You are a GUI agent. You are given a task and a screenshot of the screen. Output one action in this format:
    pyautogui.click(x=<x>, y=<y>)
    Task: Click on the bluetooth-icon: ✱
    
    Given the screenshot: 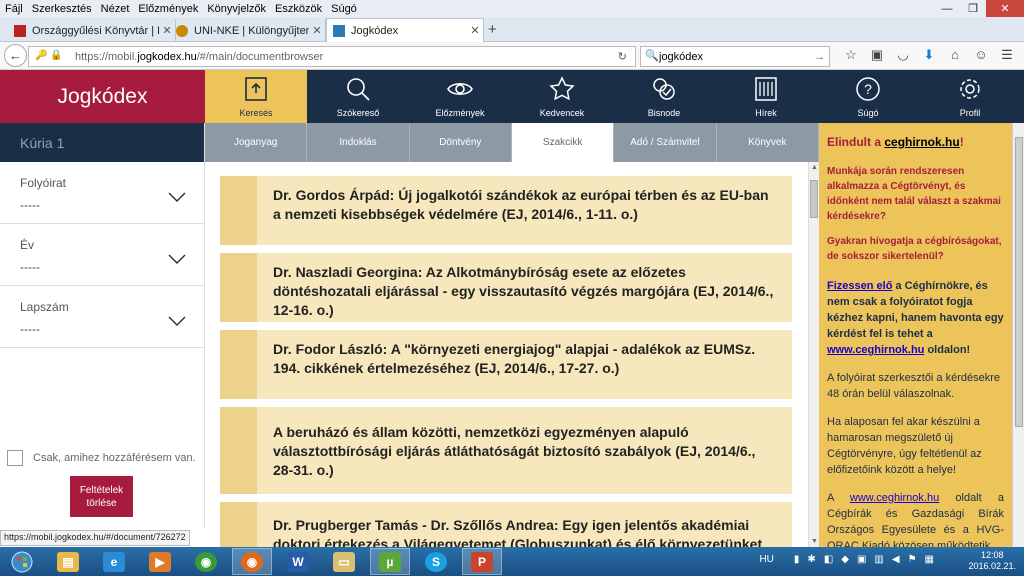 What is the action you would take?
    pyautogui.click(x=811, y=559)
    